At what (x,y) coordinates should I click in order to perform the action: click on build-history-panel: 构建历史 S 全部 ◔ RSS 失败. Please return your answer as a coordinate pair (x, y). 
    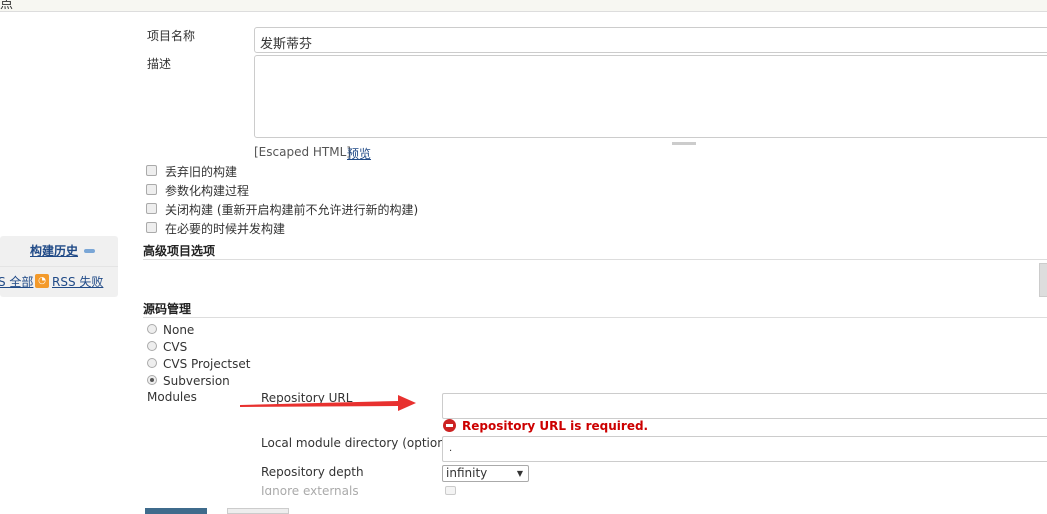
    Looking at the image, I should click on (59, 266).